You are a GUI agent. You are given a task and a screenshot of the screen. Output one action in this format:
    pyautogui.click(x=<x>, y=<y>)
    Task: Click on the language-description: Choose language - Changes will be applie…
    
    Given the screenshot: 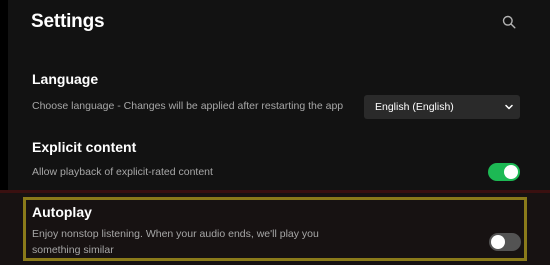 What is the action you would take?
    pyautogui.click(x=188, y=106)
    